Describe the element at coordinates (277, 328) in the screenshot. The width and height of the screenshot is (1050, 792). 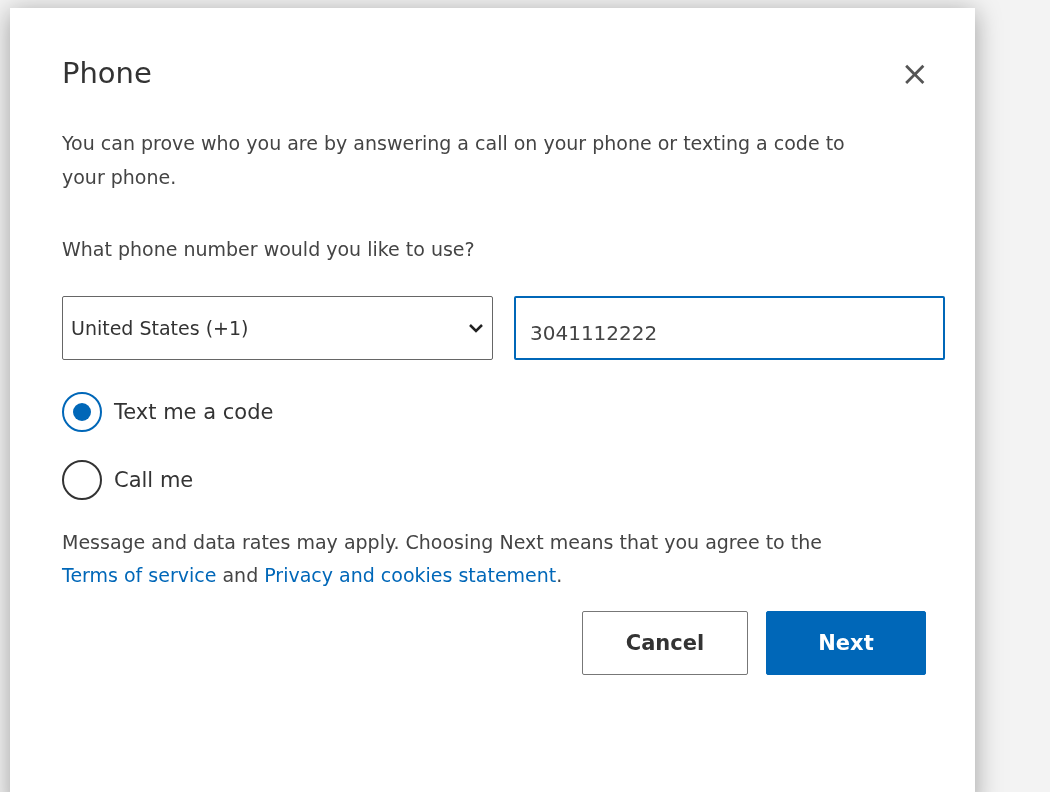
I see `country-select: United States (+1)` at that location.